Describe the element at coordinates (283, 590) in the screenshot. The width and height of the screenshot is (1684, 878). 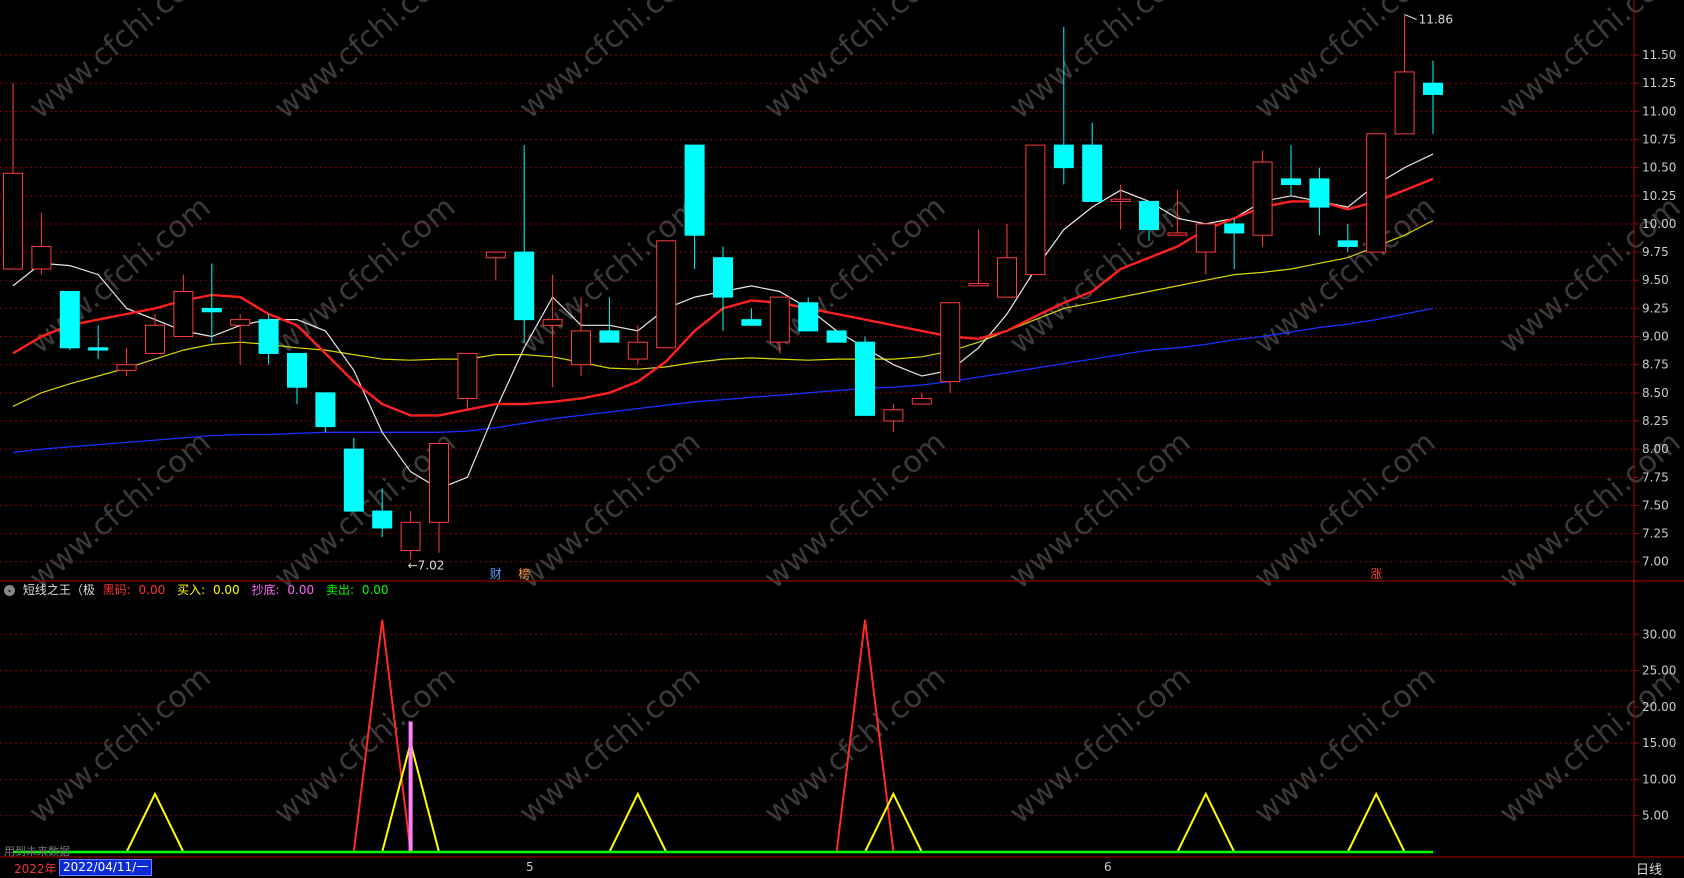
I see `indicator-value-chaodi: 抄底: 0.00` at that location.